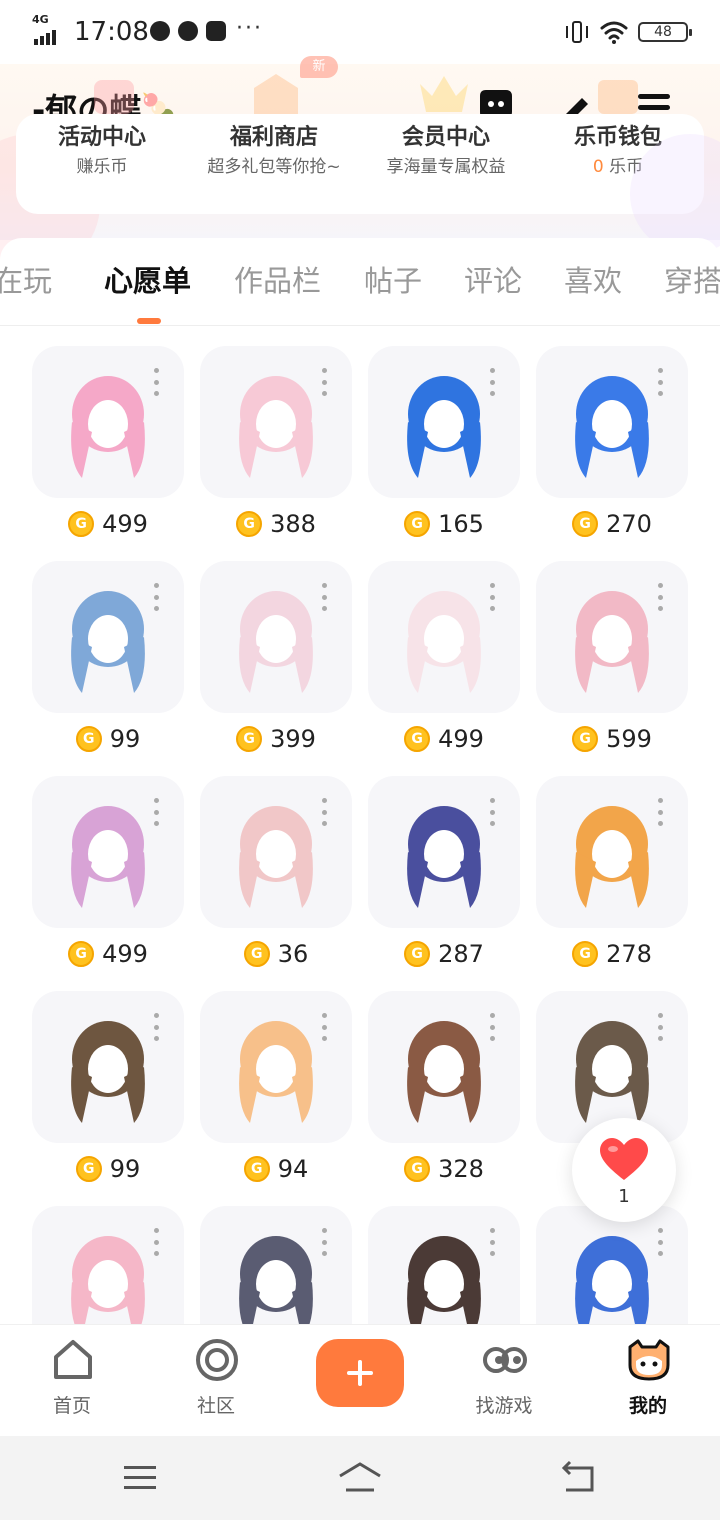  I want to click on wishlist-item: G 278, so click(612, 876).